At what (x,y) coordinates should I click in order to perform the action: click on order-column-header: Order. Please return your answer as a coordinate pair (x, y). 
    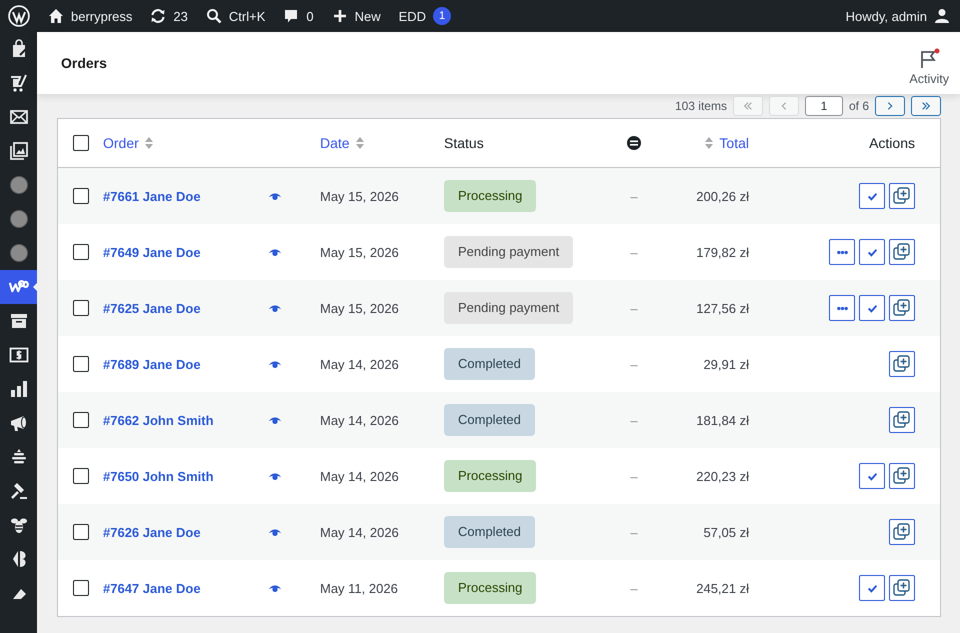
    Looking at the image, I should click on (121, 143).